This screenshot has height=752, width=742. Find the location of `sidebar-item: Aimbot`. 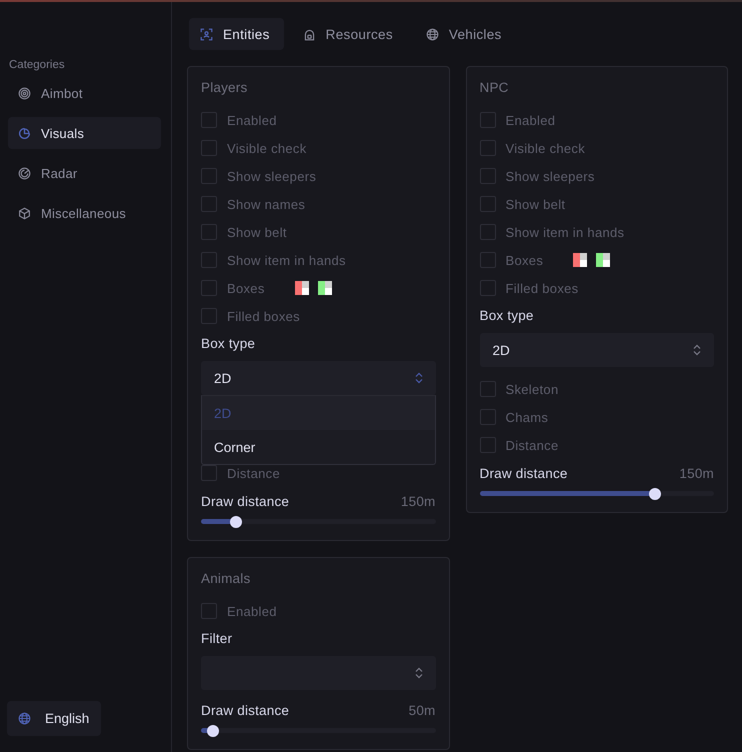

sidebar-item: Aimbot is located at coordinates (84, 93).